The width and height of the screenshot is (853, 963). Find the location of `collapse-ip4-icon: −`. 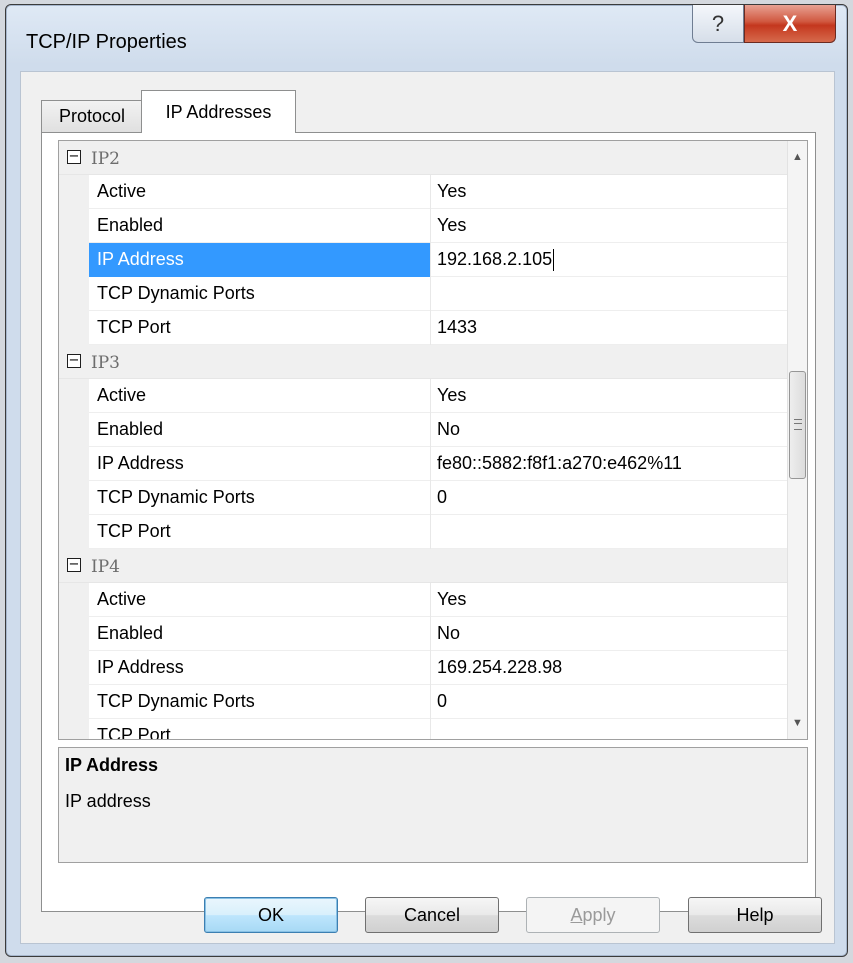

collapse-ip4-icon: − is located at coordinates (74, 565).